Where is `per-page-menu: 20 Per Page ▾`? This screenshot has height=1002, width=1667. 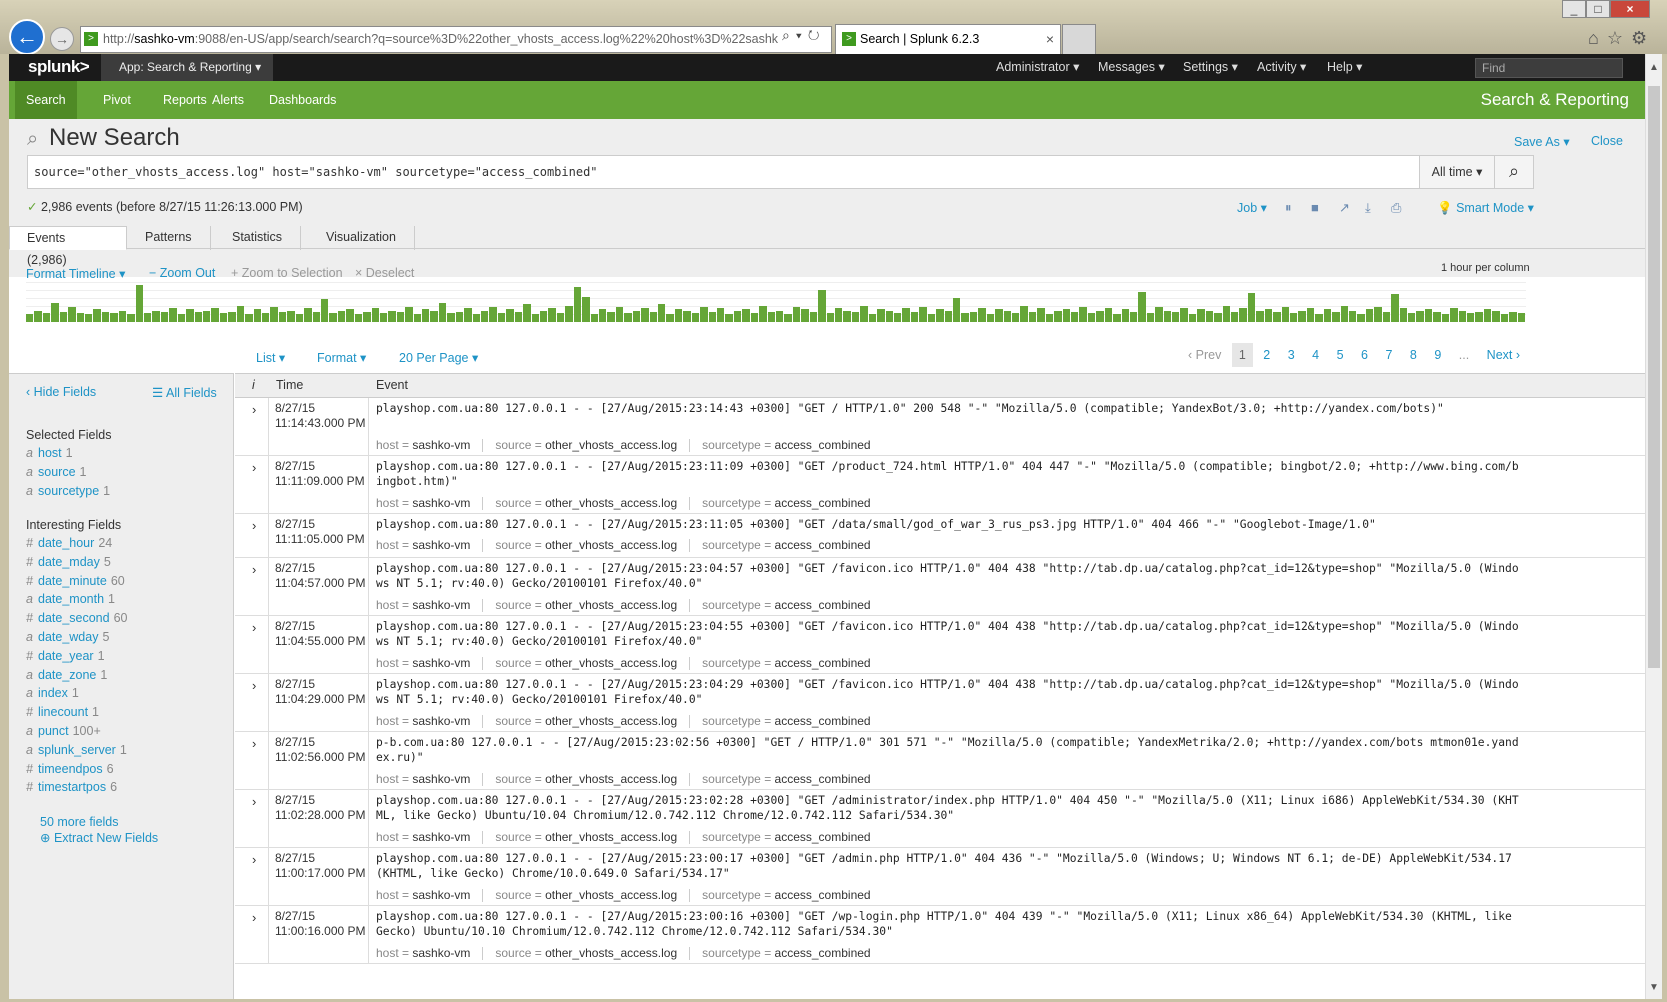 per-page-menu: 20 Per Page ▾ is located at coordinates (438, 357).